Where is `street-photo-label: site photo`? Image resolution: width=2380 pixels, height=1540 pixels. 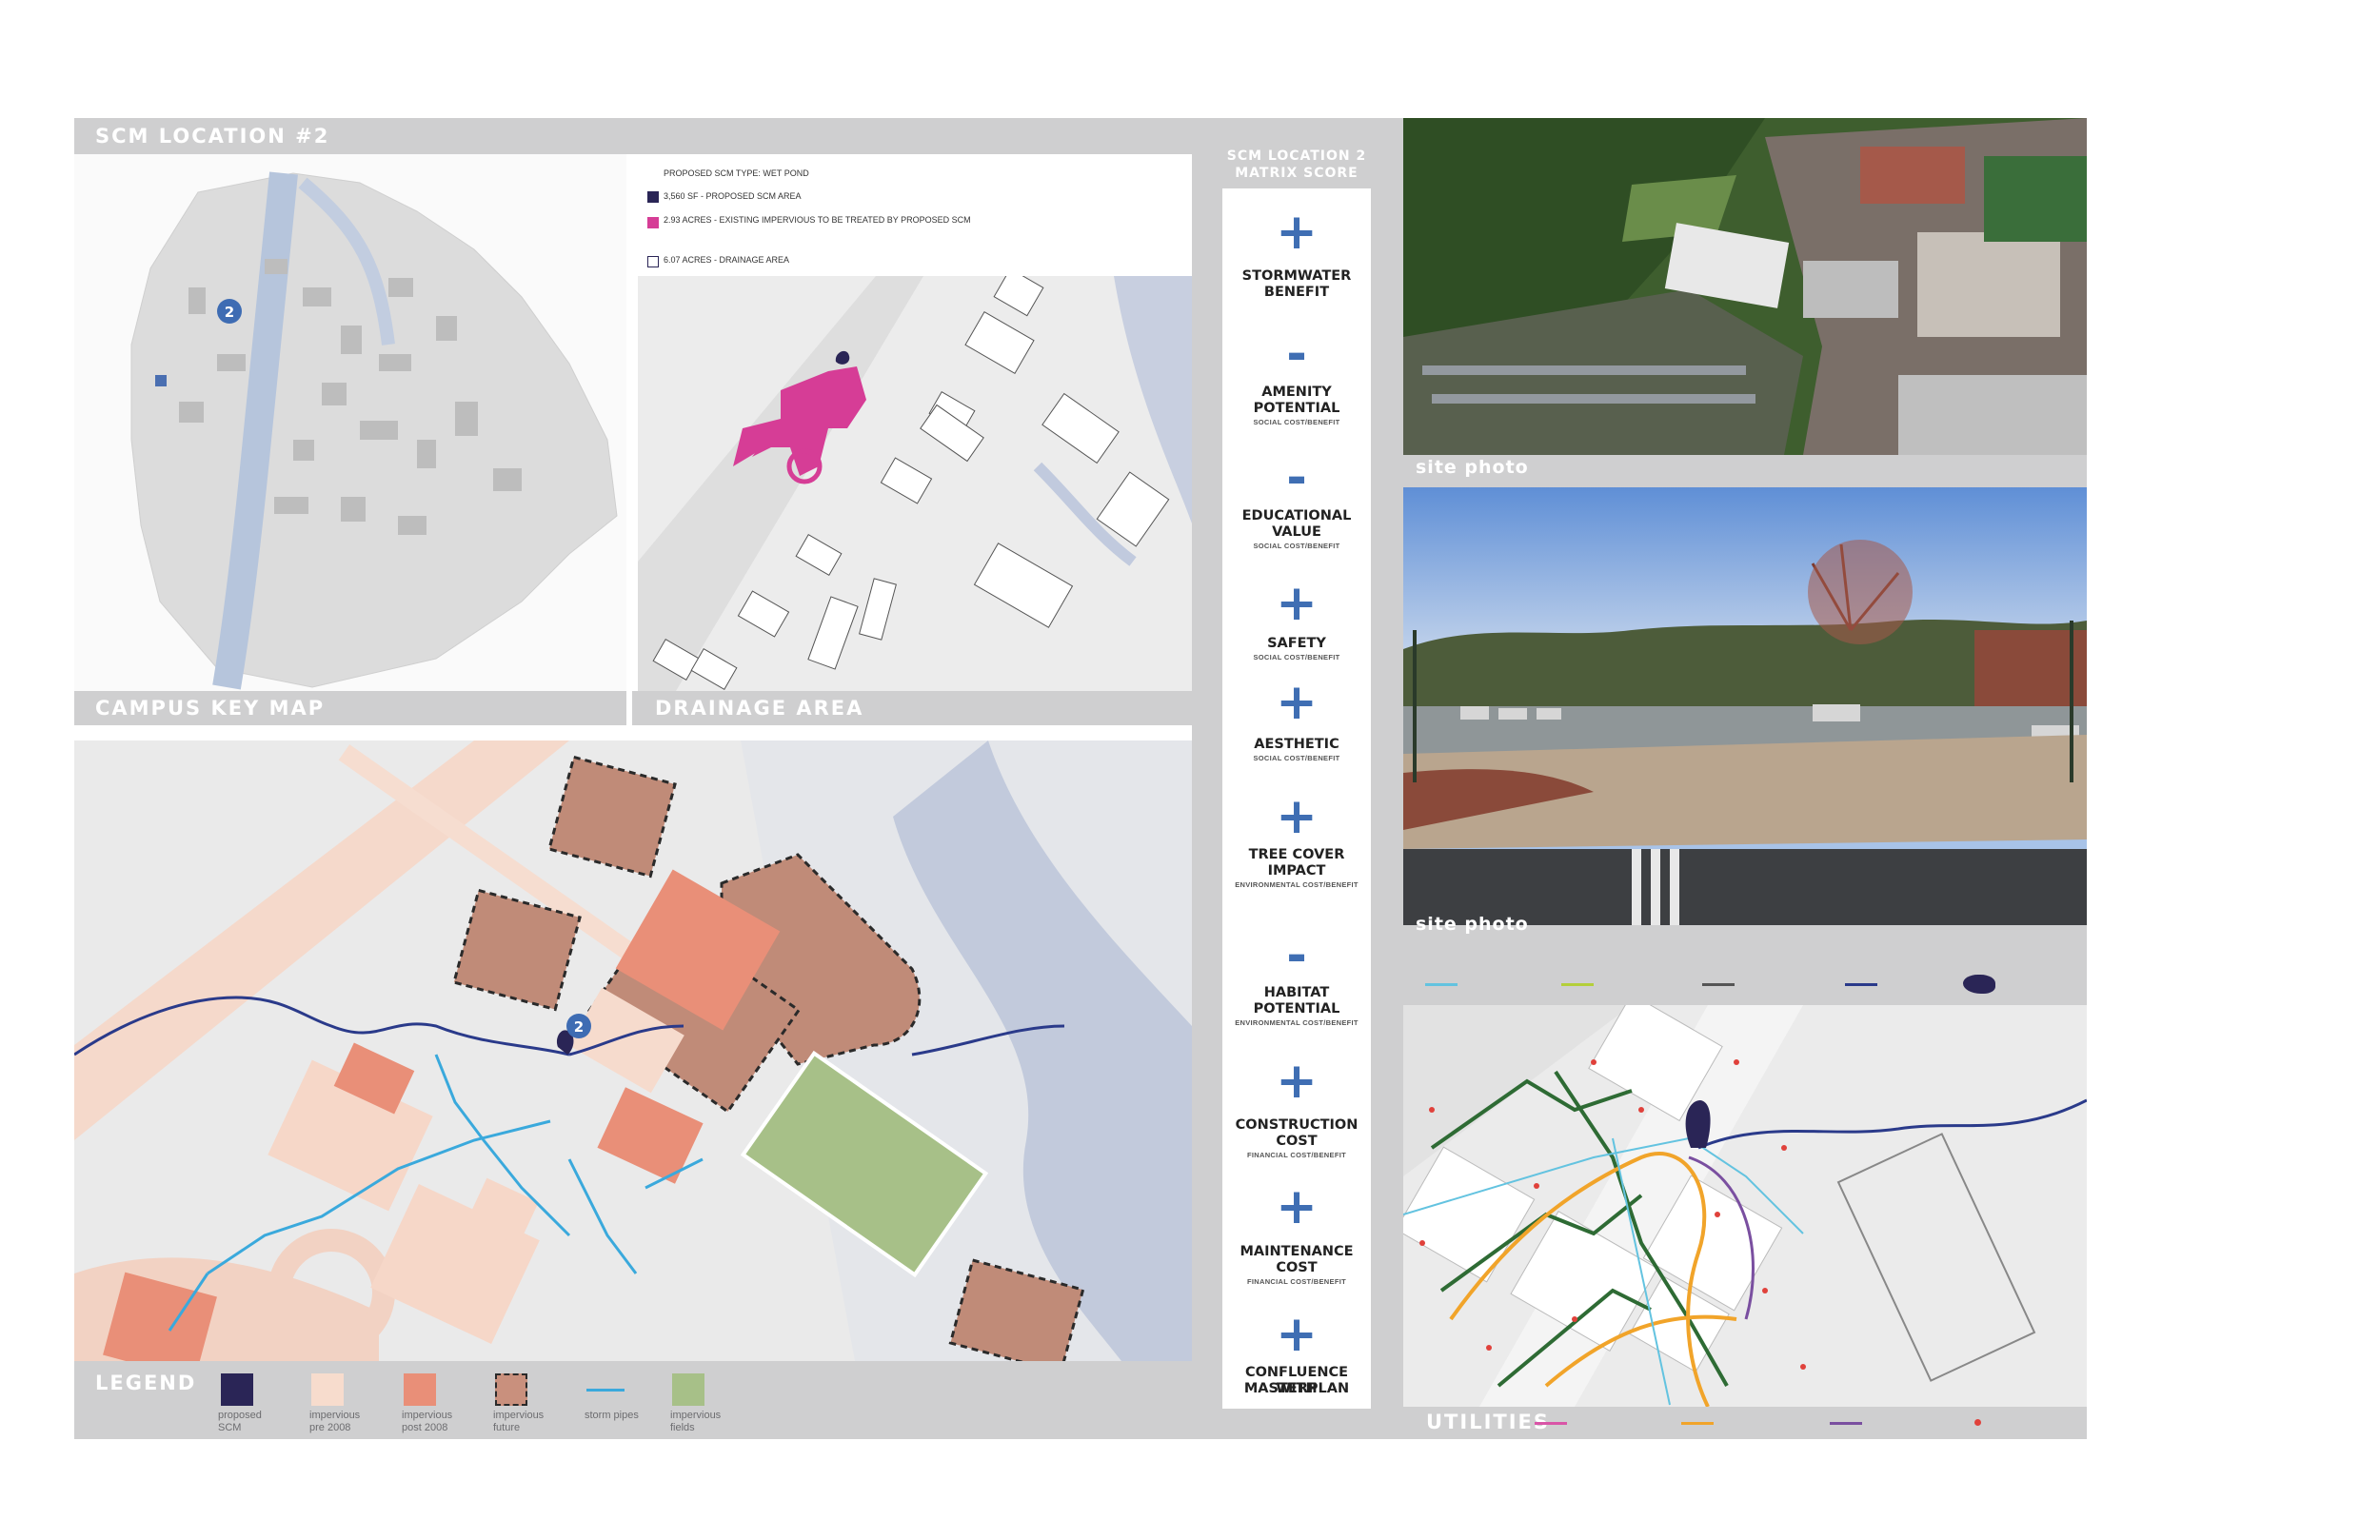 street-photo-label: site photo is located at coordinates (1472, 924).